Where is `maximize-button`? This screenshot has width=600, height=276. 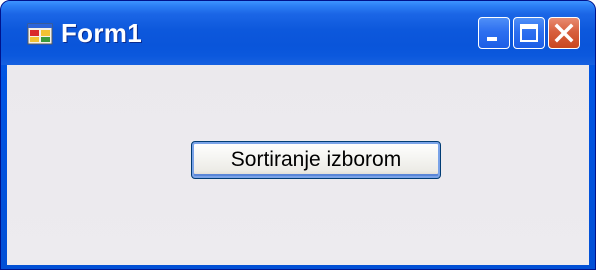
maximize-button is located at coordinates (529, 33).